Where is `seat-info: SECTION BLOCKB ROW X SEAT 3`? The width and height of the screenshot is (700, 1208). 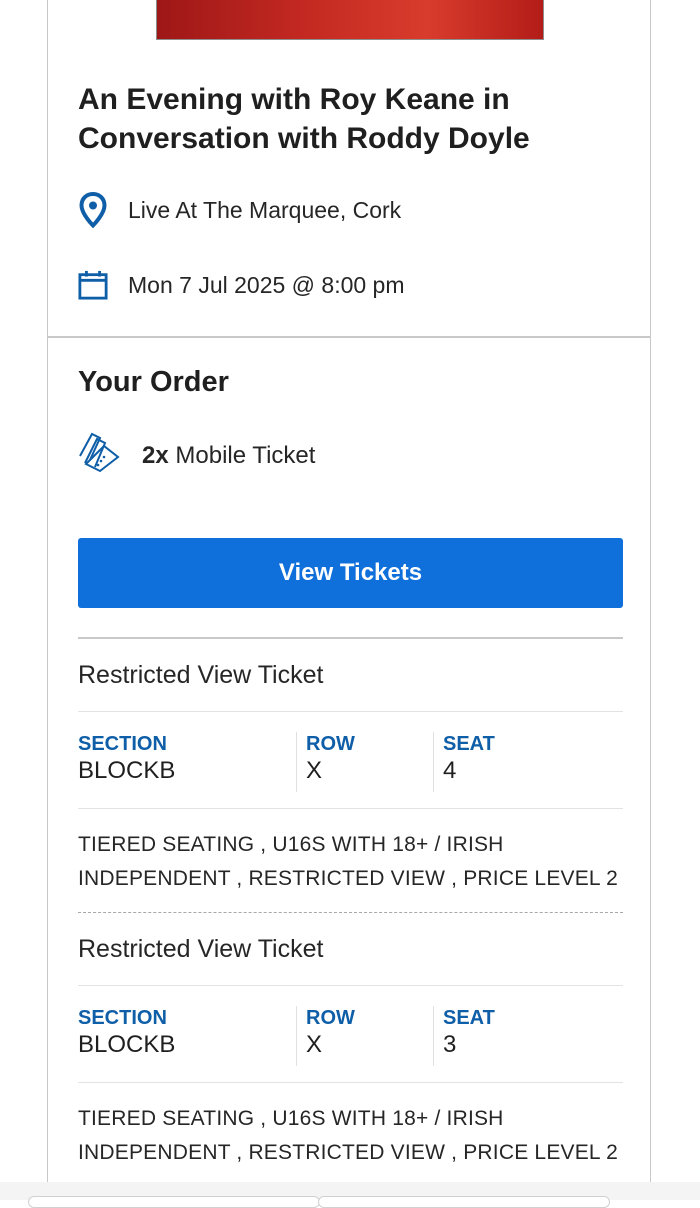 seat-info: SECTION BLOCKB ROW X SEAT 3 is located at coordinates (350, 1034).